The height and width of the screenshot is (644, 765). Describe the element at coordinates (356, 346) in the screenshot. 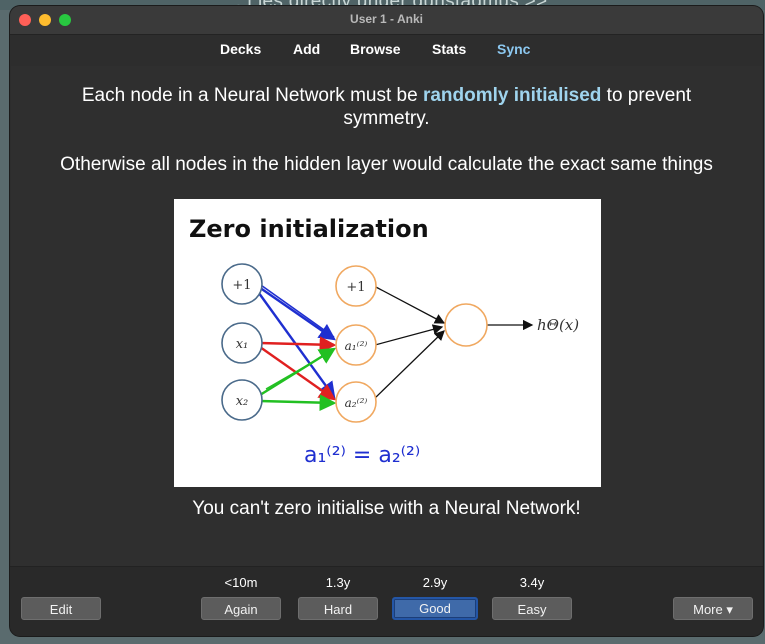

I see `hidden-label-a1: a₁⁽²⁾` at that location.